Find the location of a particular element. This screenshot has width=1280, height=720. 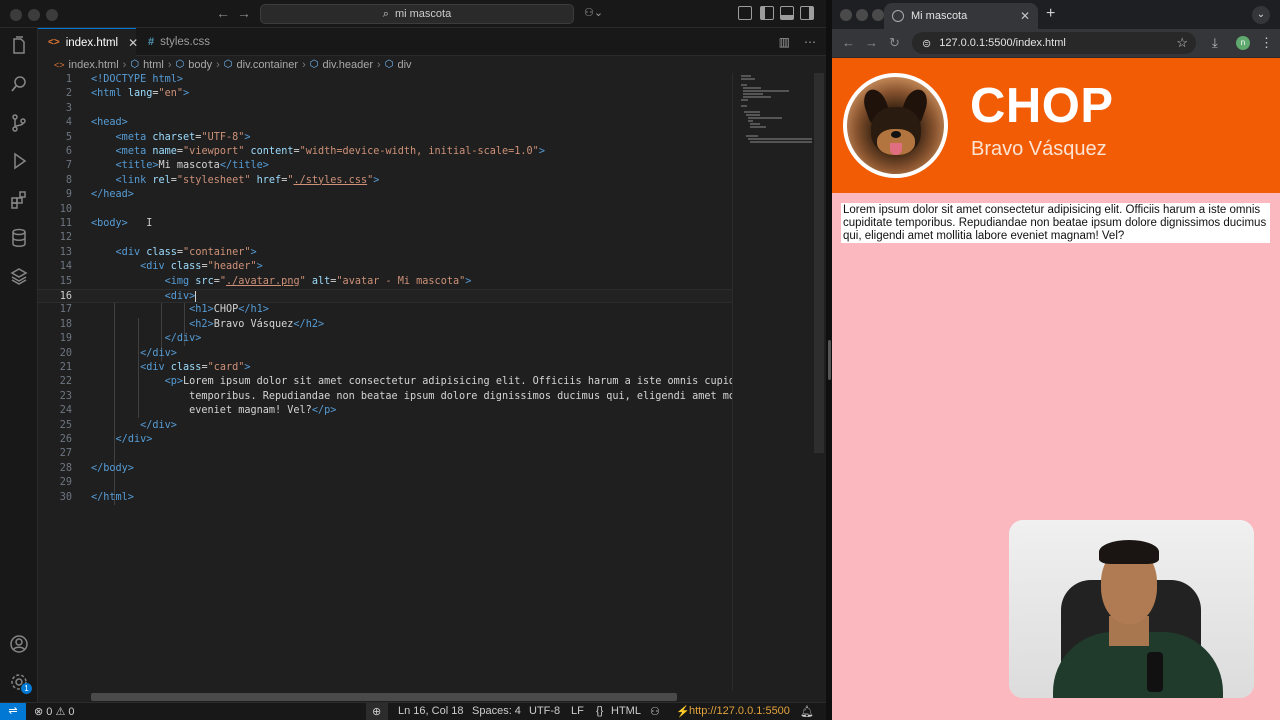

layers-icon is located at coordinates (19, 276).